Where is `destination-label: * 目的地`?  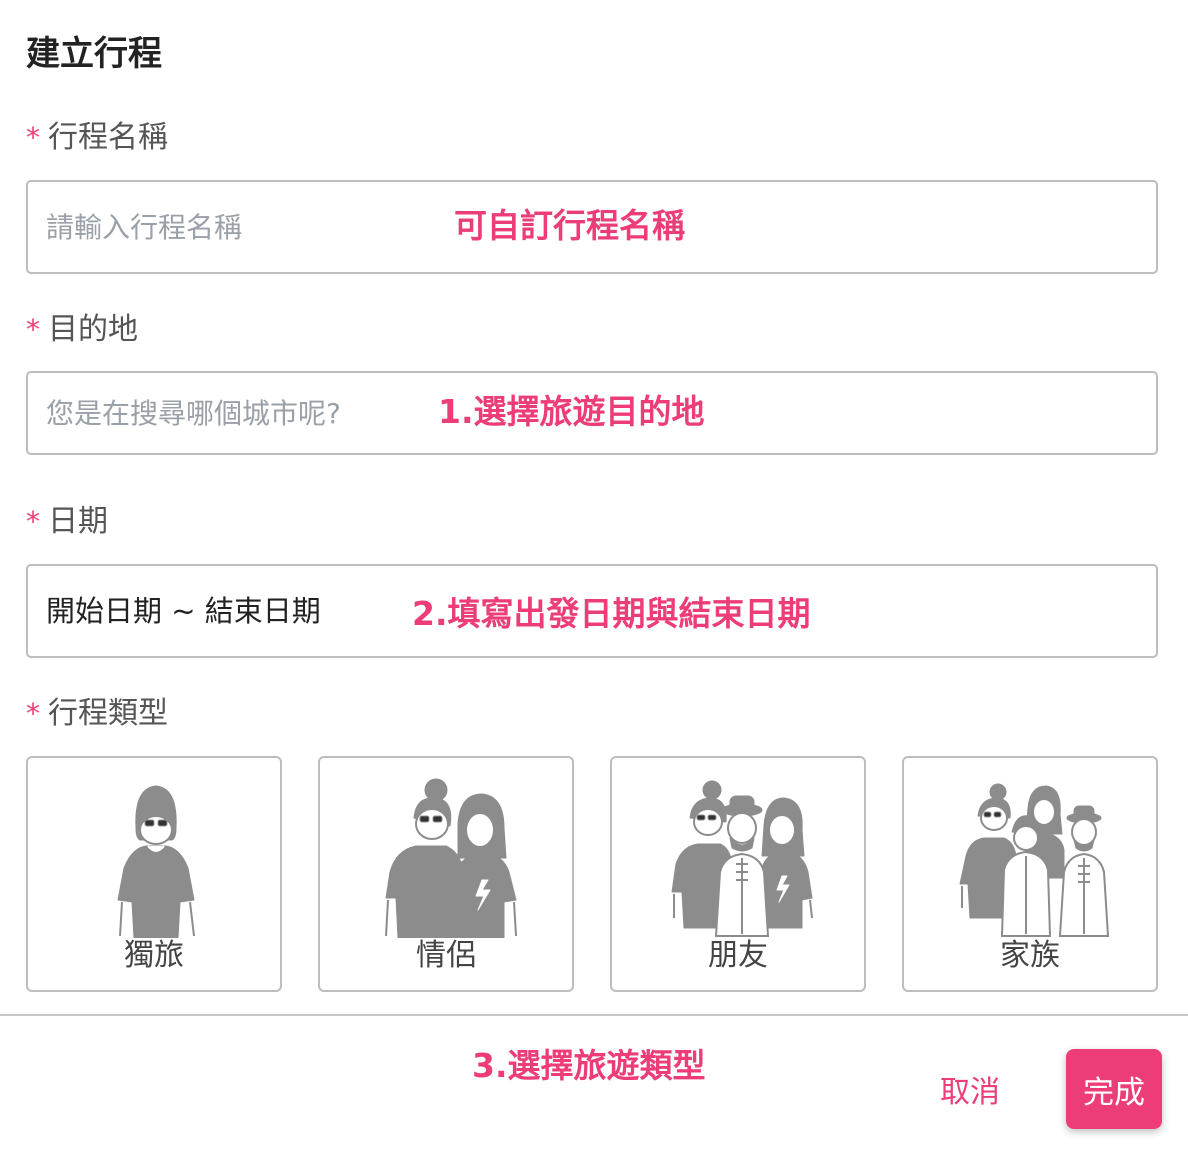
destination-label: * 目的地 is located at coordinates (82, 330).